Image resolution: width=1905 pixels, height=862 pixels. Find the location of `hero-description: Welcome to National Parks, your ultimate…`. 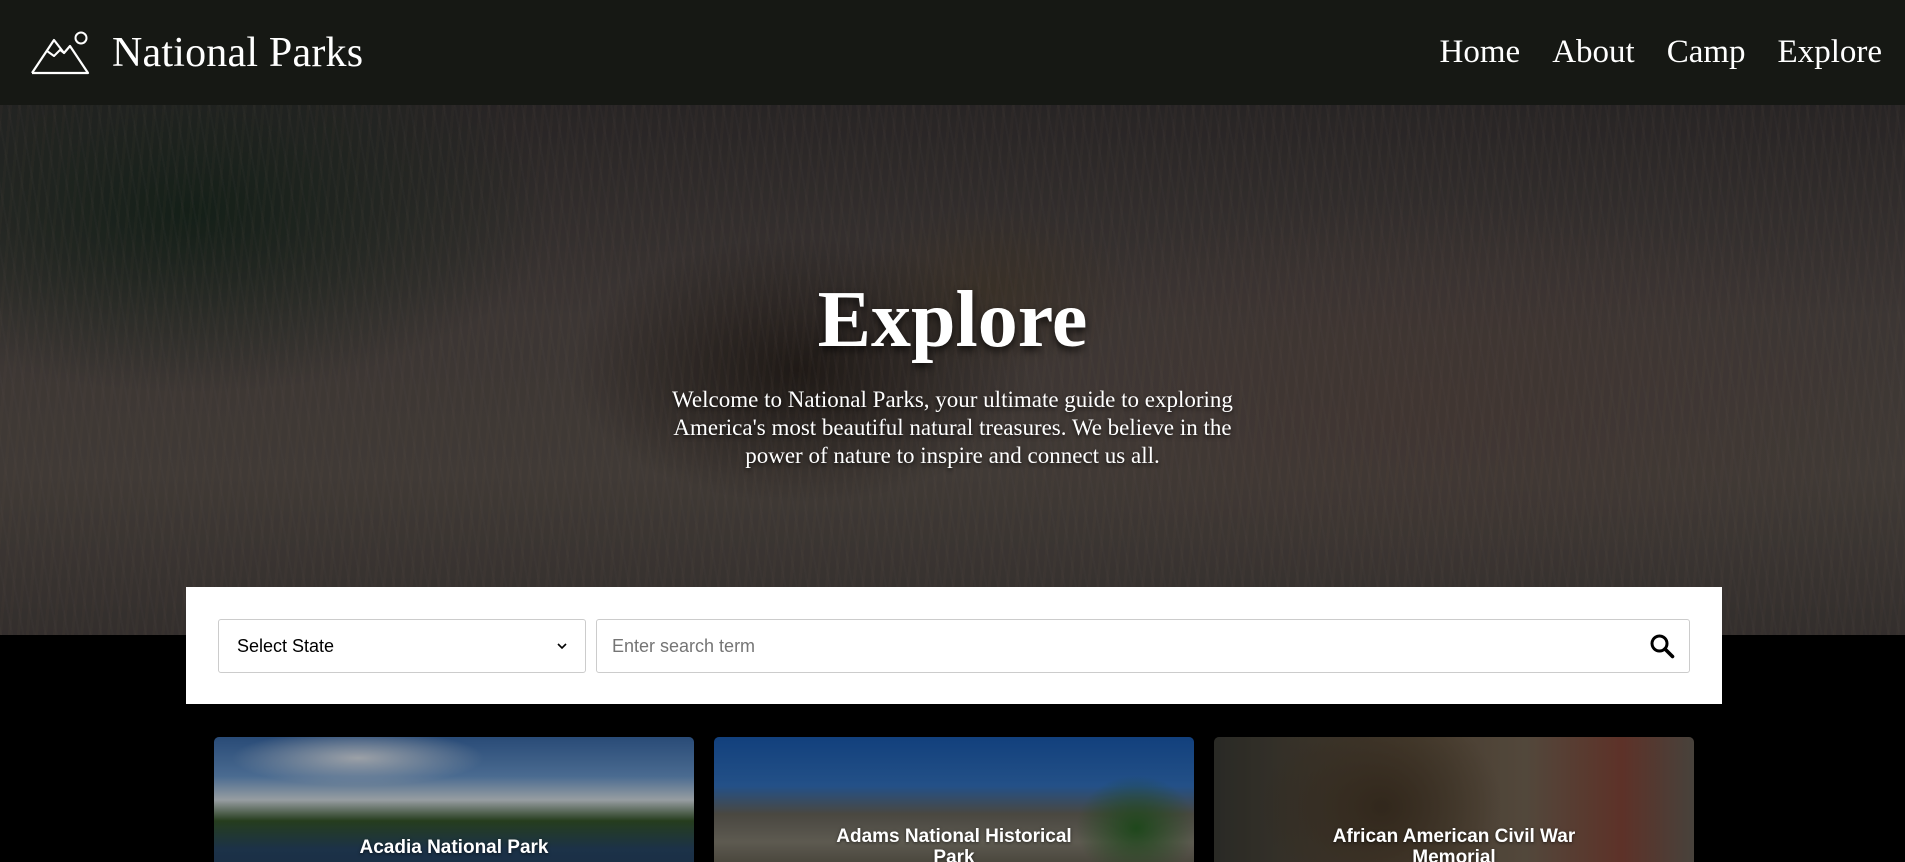

hero-description: Welcome to National Parks, your ultimate… is located at coordinates (952, 427).